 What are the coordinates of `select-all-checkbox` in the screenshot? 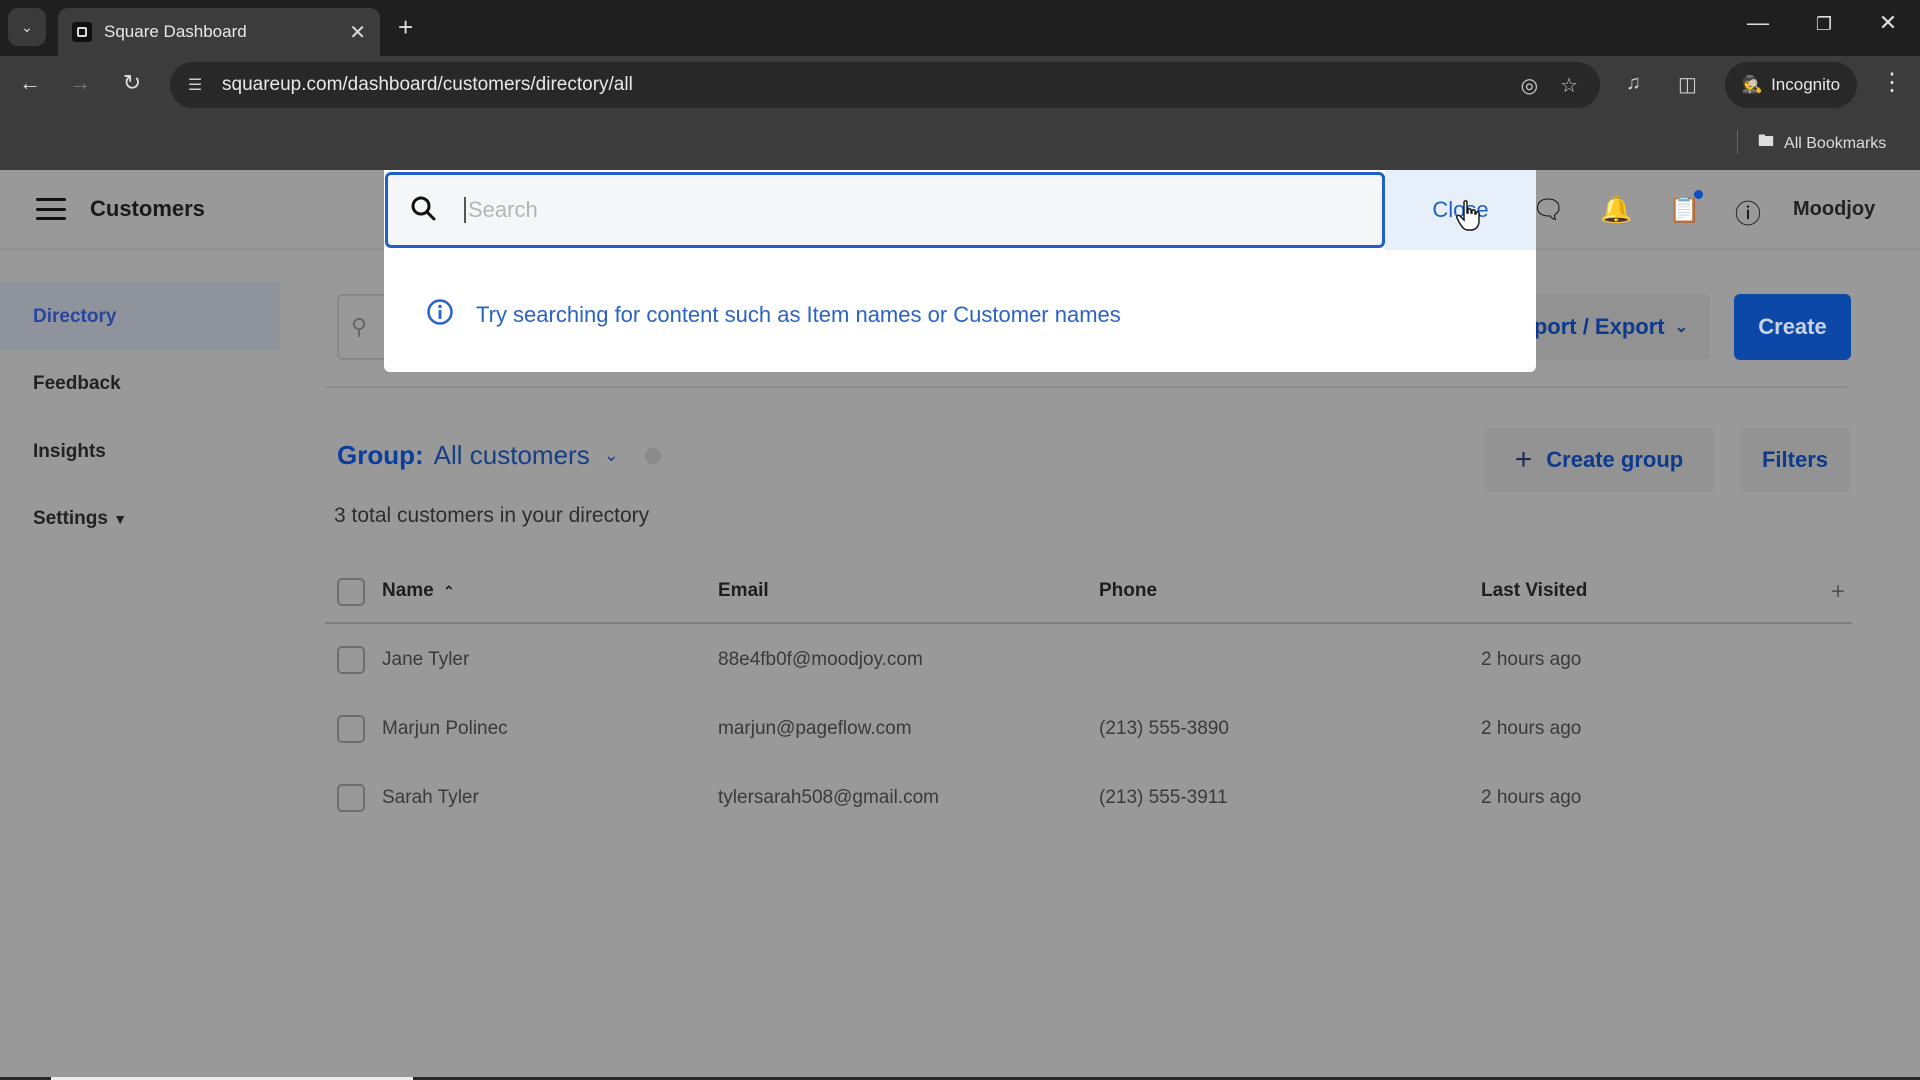 It's located at (351, 592).